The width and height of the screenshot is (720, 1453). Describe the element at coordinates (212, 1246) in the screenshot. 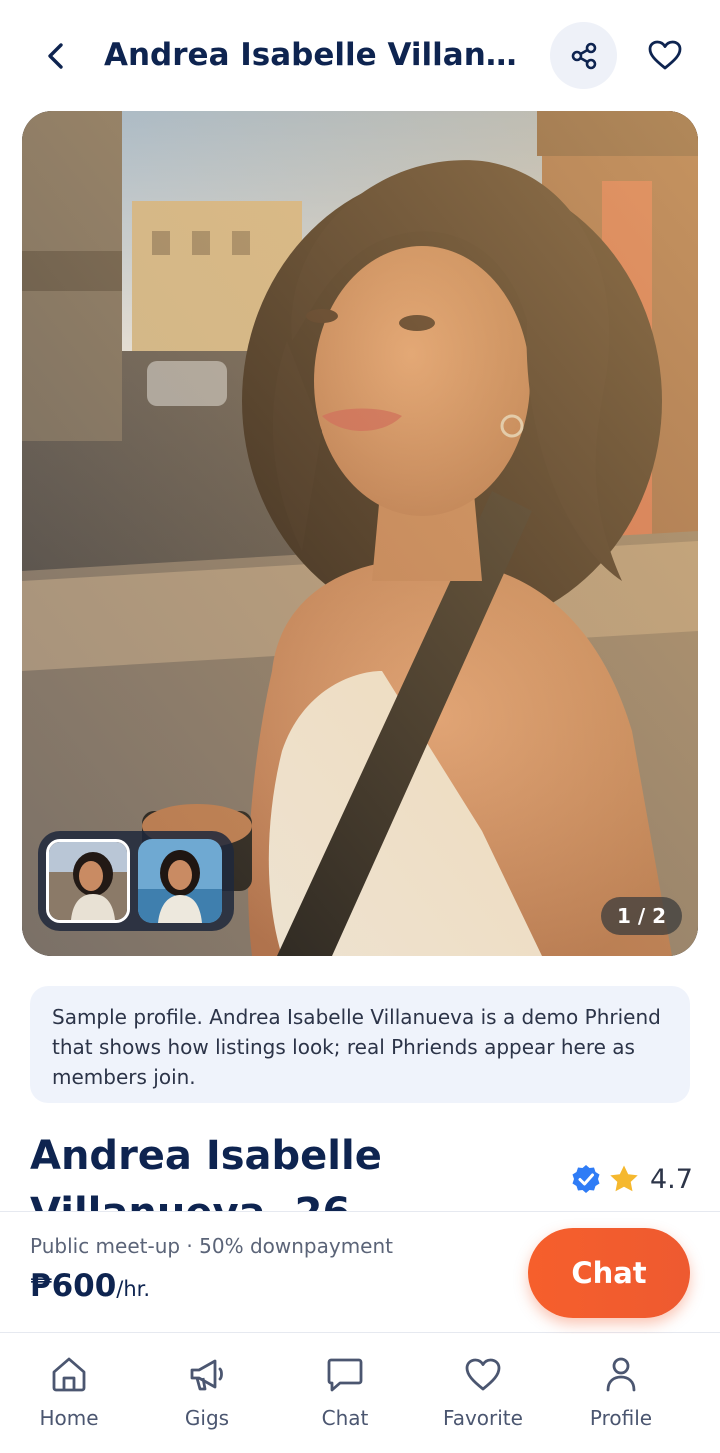

I see `booking-terms: Public meet-up · 50% downpayment` at that location.